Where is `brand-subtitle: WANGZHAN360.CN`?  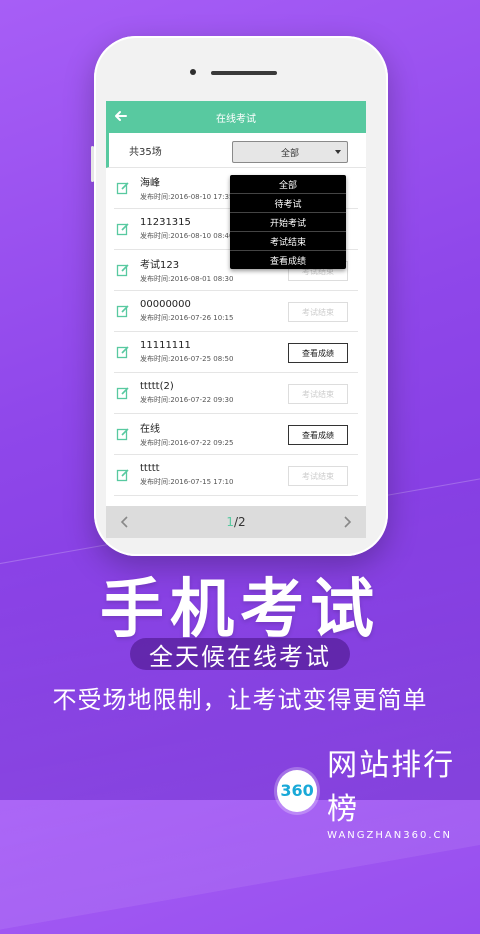
brand-subtitle: WANGZHAN360.CN is located at coordinates (389, 835).